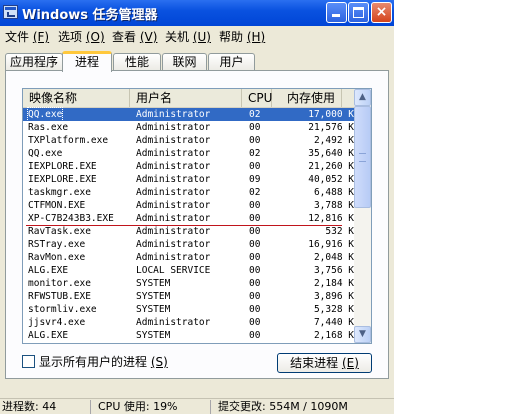 The height and width of the screenshot is (414, 512). Describe the element at coordinates (242, 36) in the screenshot. I see `menu-help: 帮助 (H)` at that location.